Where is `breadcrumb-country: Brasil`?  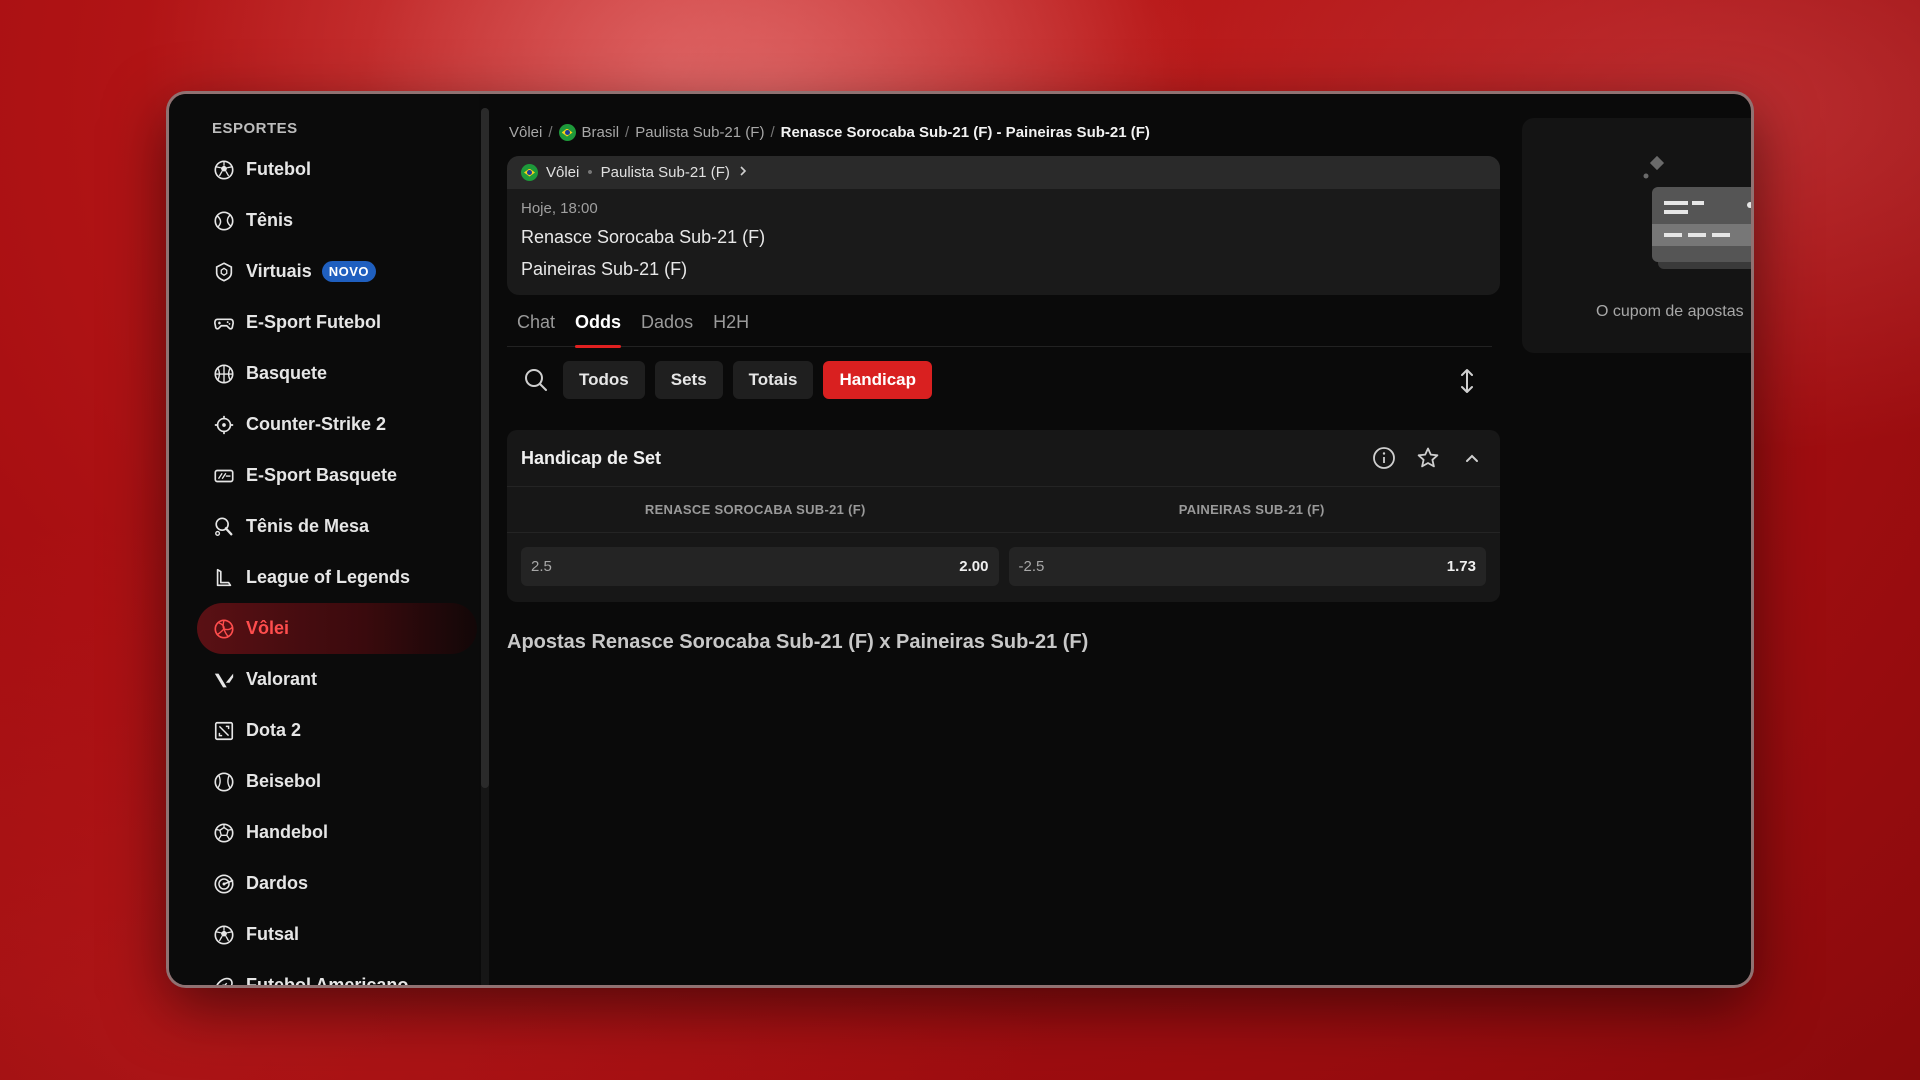 breadcrumb-country: Brasil is located at coordinates (601, 132).